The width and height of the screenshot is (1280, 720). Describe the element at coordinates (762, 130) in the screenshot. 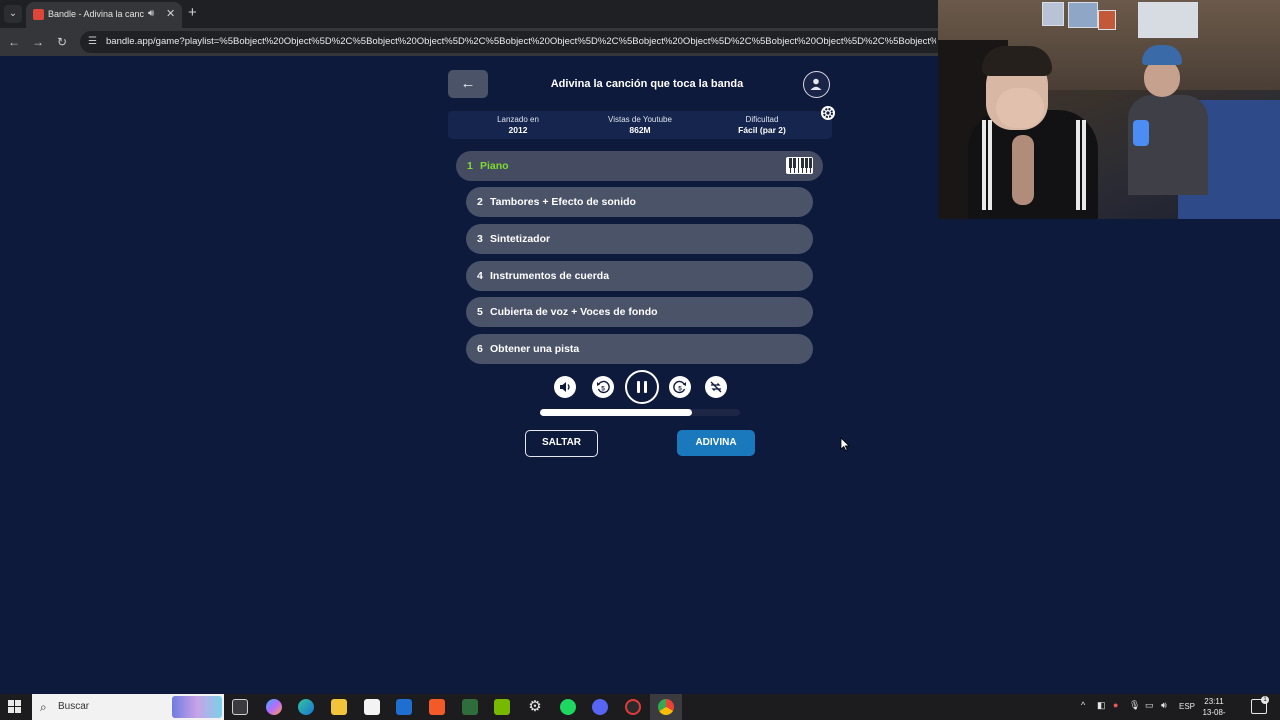

I see `difficulty-value: Fácil (par 2)` at that location.